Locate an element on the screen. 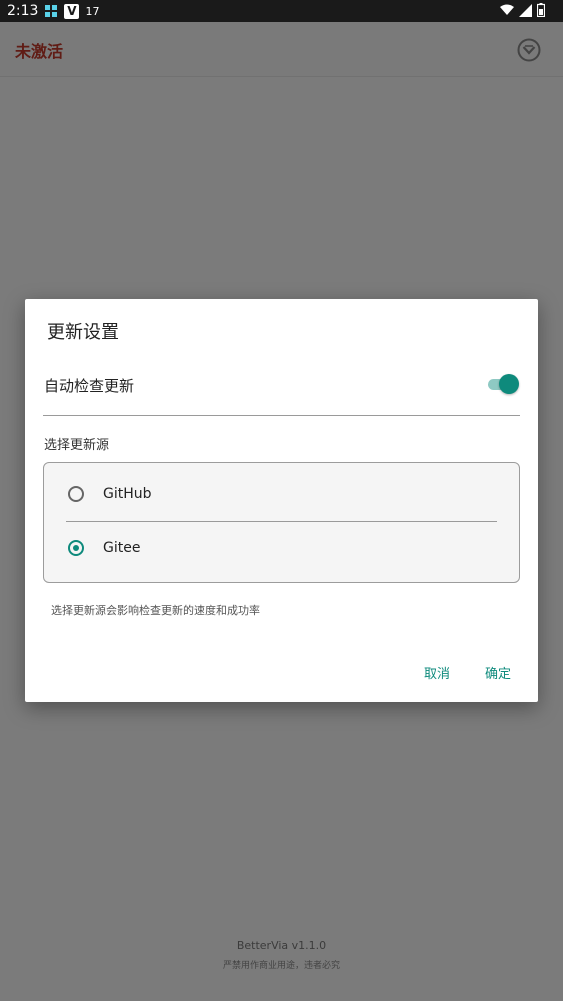  signal-icon is located at coordinates (525, 12).